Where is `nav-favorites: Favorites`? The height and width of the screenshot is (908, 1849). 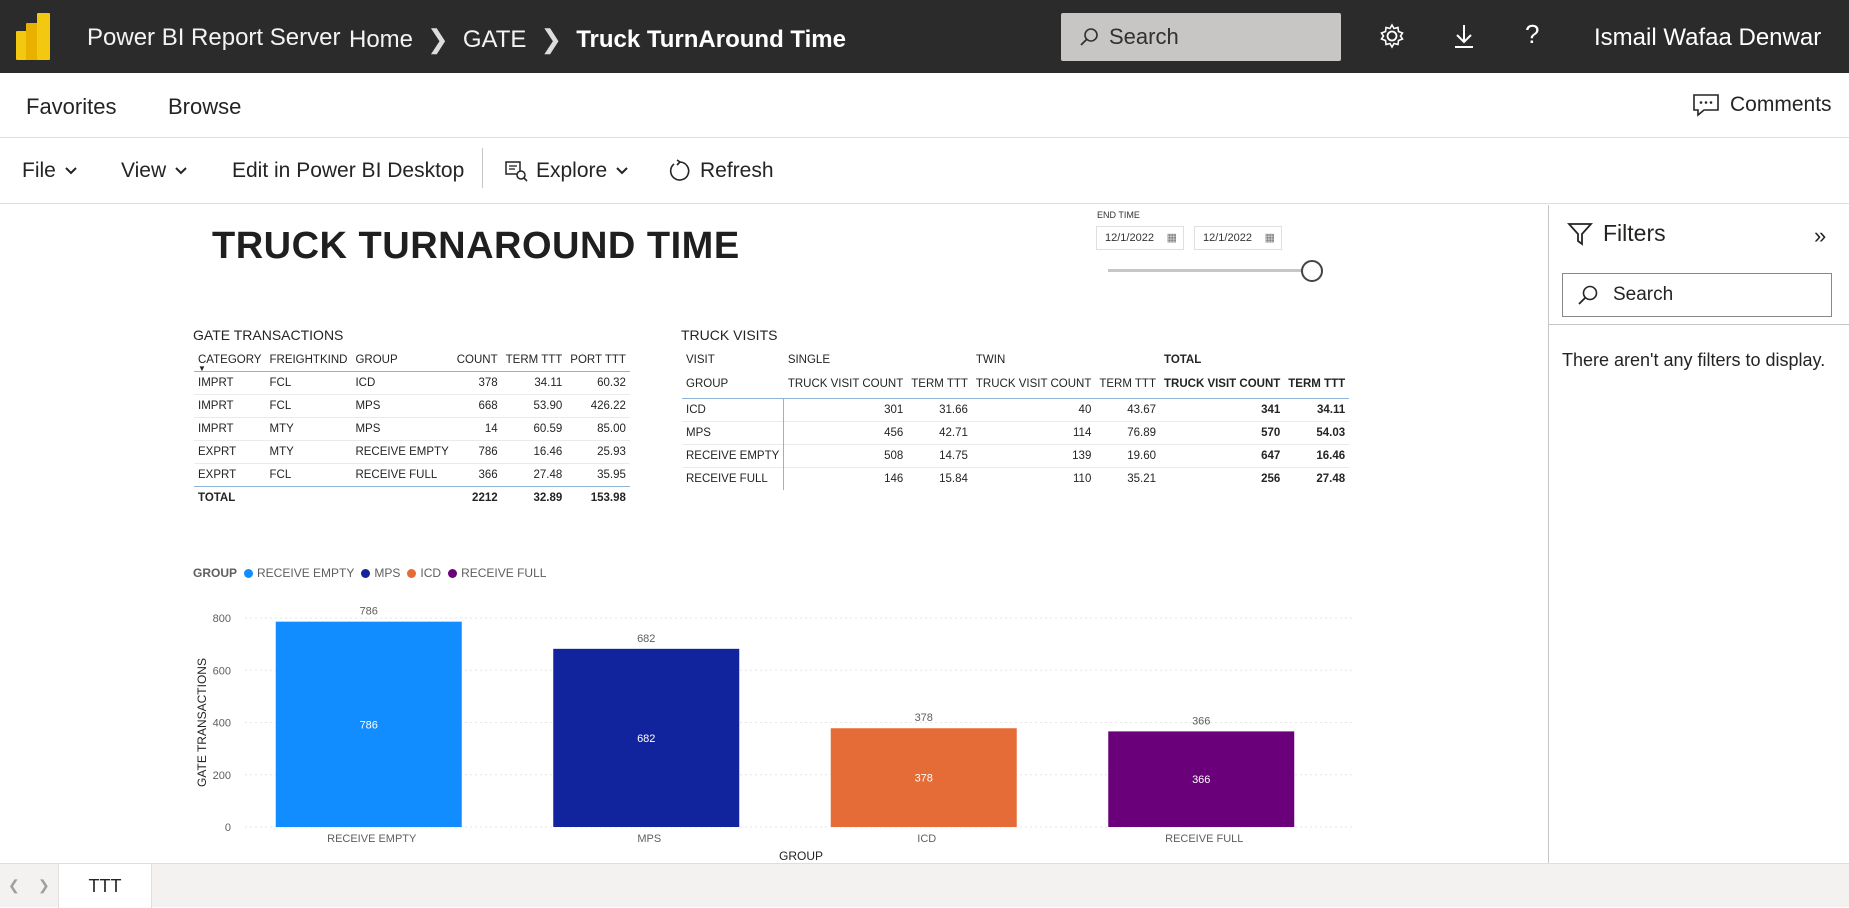 nav-favorites: Favorites is located at coordinates (71, 107).